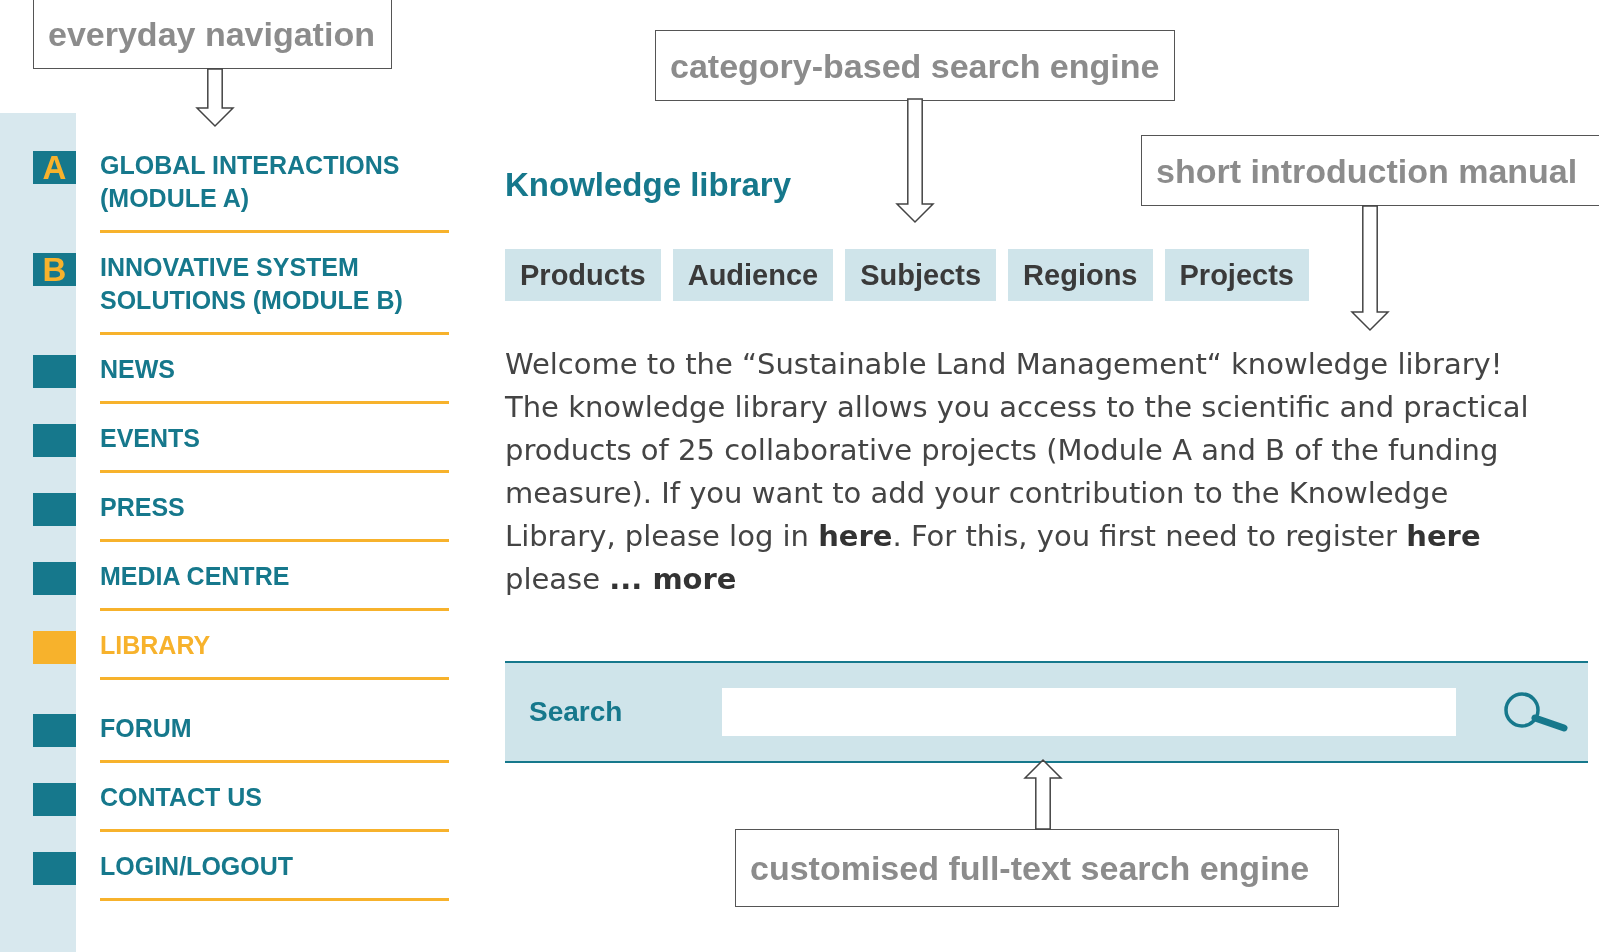  Describe the element at coordinates (1004, 364) in the screenshot. I see `intro-text: Welcome to the “Sustainable Land Management“ knowledge library!` at that location.